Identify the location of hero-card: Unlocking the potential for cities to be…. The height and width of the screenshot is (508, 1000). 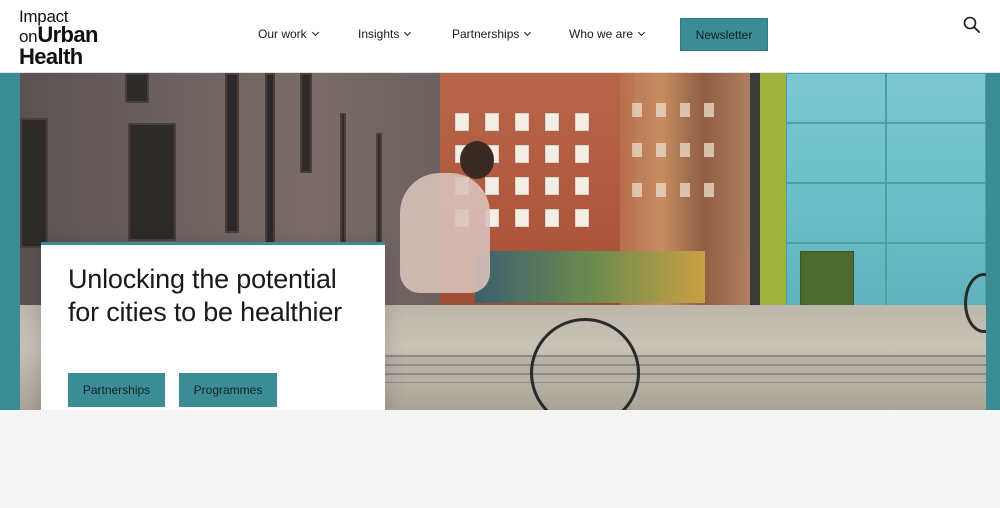
(213, 337).